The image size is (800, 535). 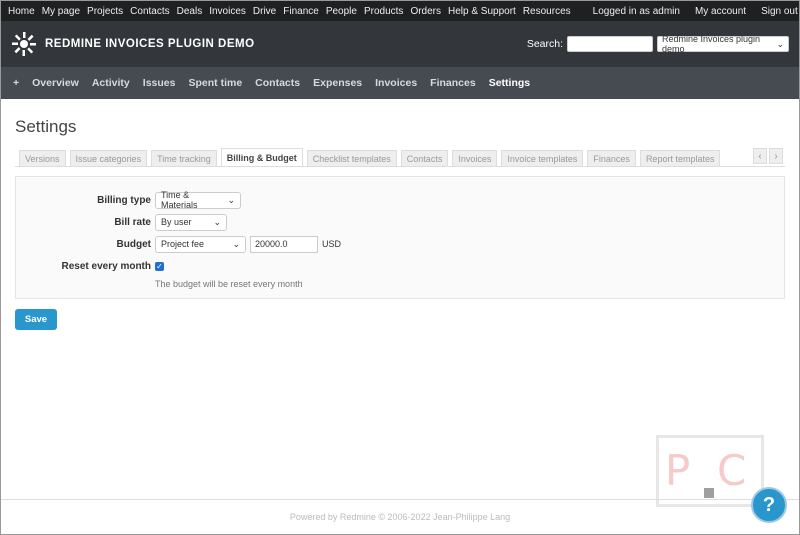 I want to click on tab-spent-time: Spent time, so click(x=215, y=83).